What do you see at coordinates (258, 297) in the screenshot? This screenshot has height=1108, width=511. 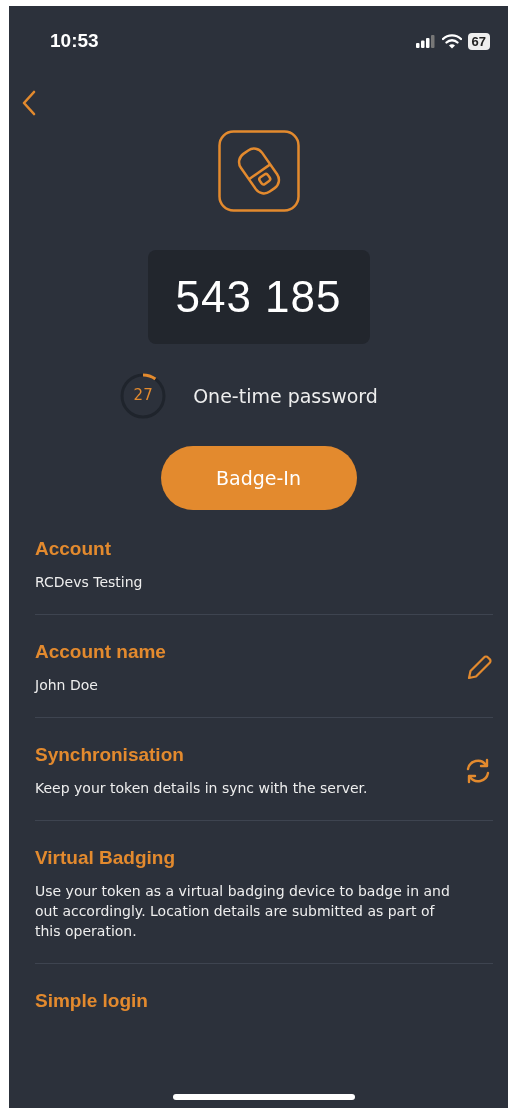 I see `otp-code: 543 185` at bounding box center [258, 297].